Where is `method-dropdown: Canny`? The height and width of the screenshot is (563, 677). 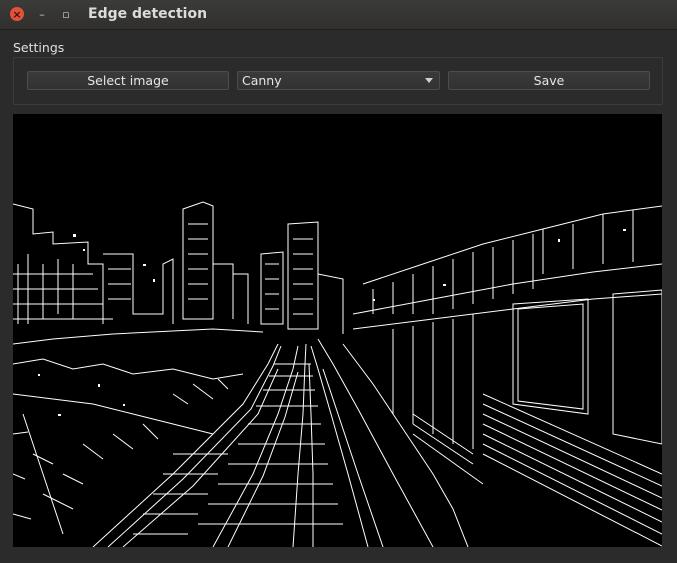 method-dropdown: Canny is located at coordinates (338, 80).